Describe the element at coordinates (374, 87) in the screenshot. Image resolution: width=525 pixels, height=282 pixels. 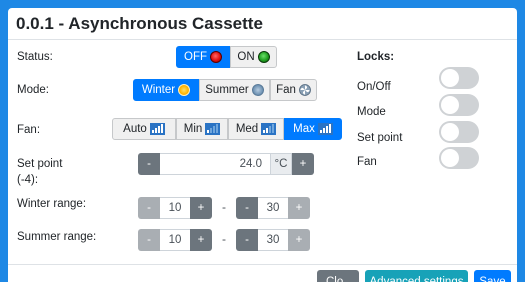
I see `lock-onoff-label: On/Off` at that location.